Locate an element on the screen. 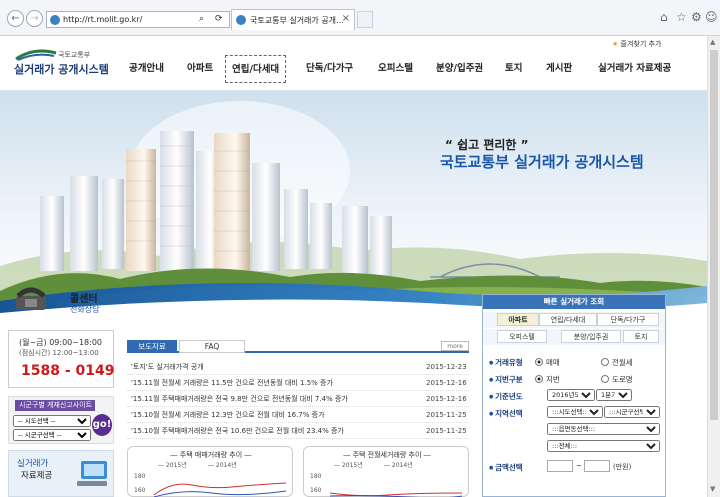  vertical-scrollbar: ▲ ▼ is located at coordinates (713, 266).